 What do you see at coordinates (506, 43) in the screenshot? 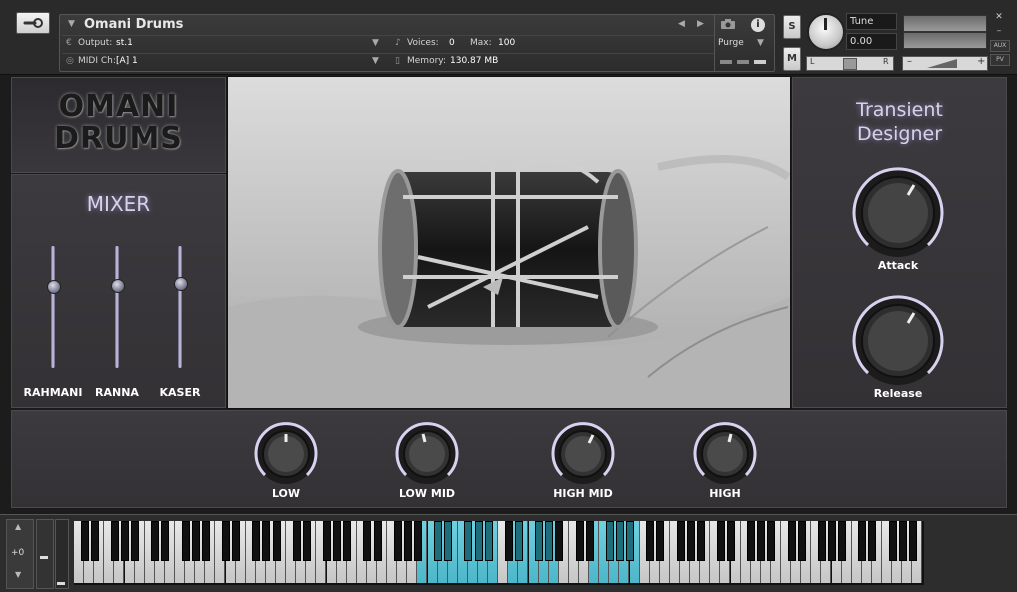
I see `max-voices-value: 100` at bounding box center [506, 43].